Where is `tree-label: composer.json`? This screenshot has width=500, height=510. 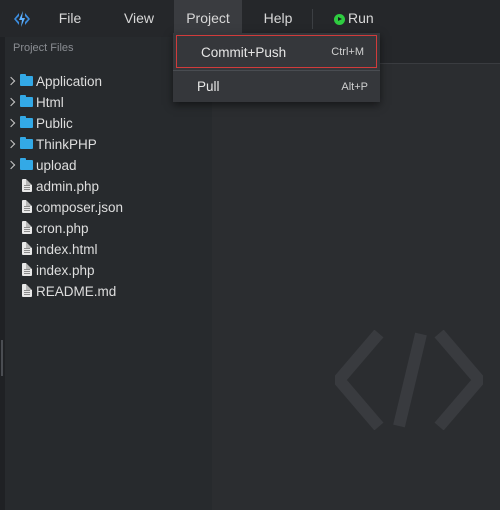
tree-label: composer.json is located at coordinates (80, 207).